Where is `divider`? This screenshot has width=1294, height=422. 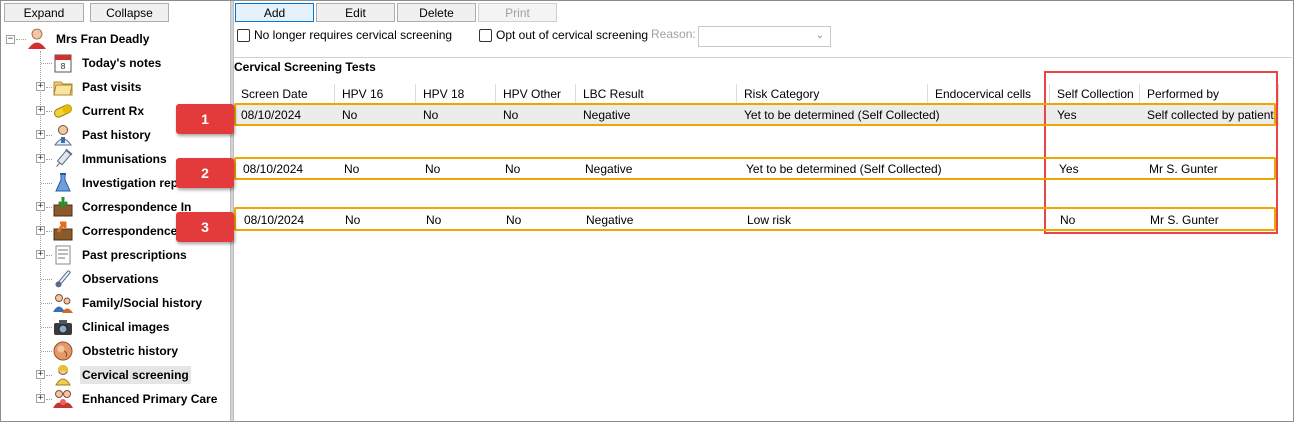 divider is located at coordinates (763, 57).